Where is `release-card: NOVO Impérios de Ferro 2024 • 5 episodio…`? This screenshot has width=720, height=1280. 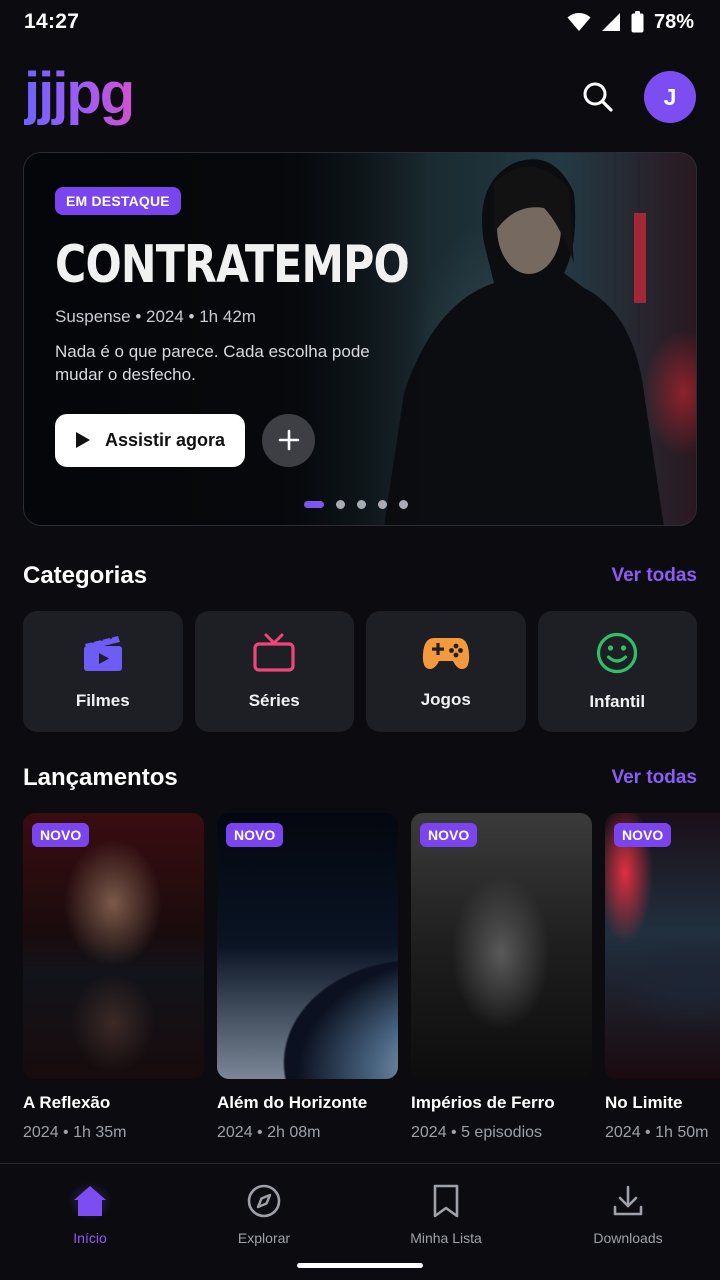
release-card: NOVO Impérios de Ferro 2024 • 5 episodio… is located at coordinates (501, 983).